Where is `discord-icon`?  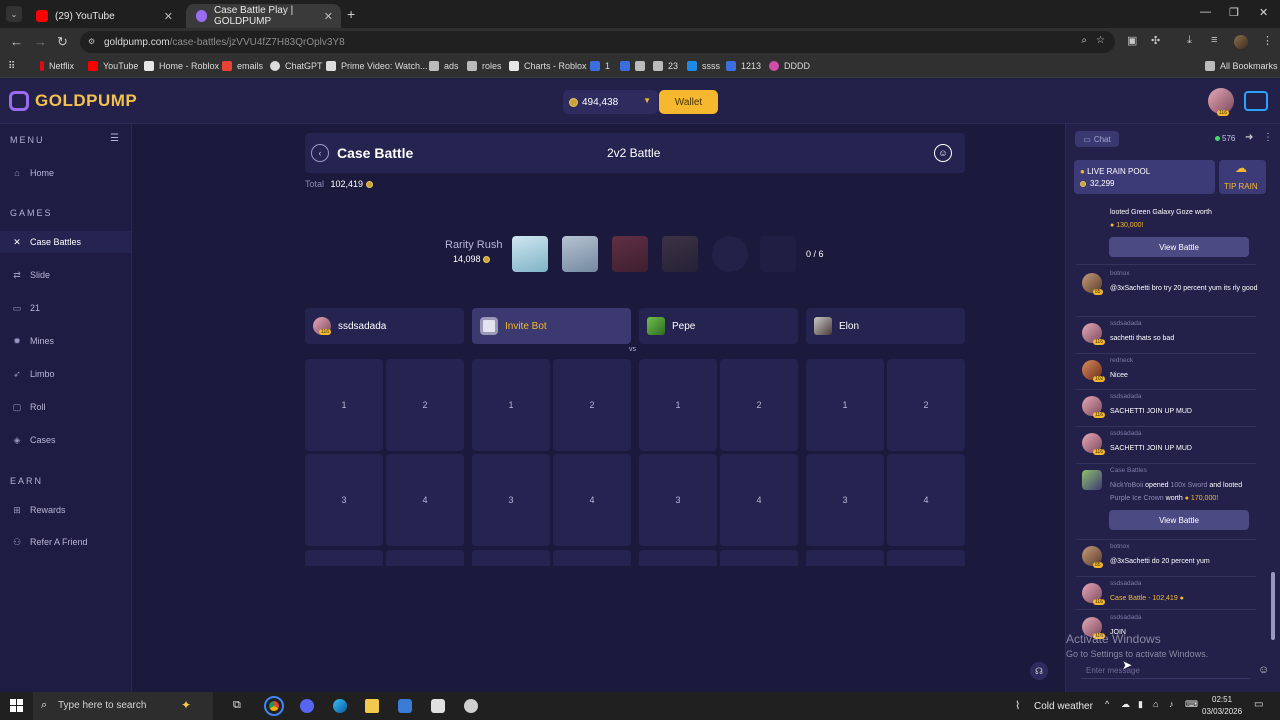 discord-icon is located at coordinates (307, 706).